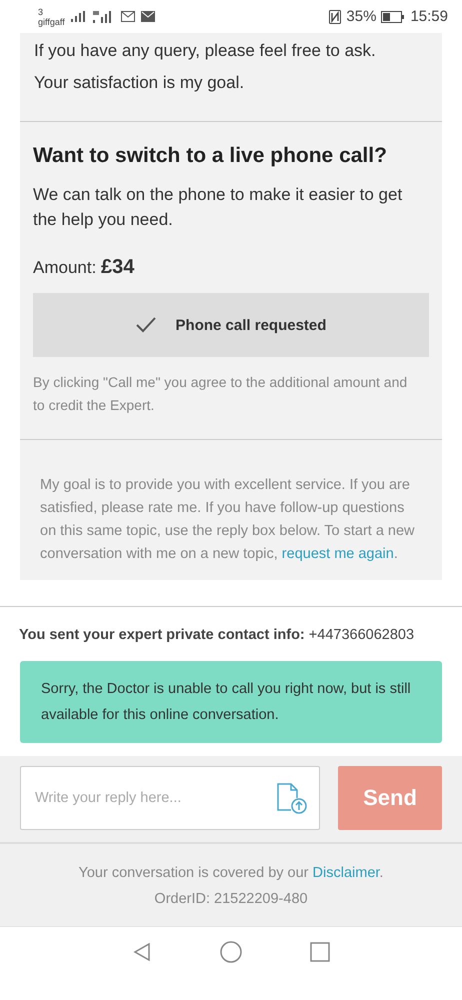  Describe the element at coordinates (231, 509) in the screenshot. I see `goal-text: My goal is to provide you with excellent service. If you are satisfied, please rate me. If you have follow-up questions on this same topic, use the reply box below. To start a new conversation with me on a new topic, request me again.` at that location.